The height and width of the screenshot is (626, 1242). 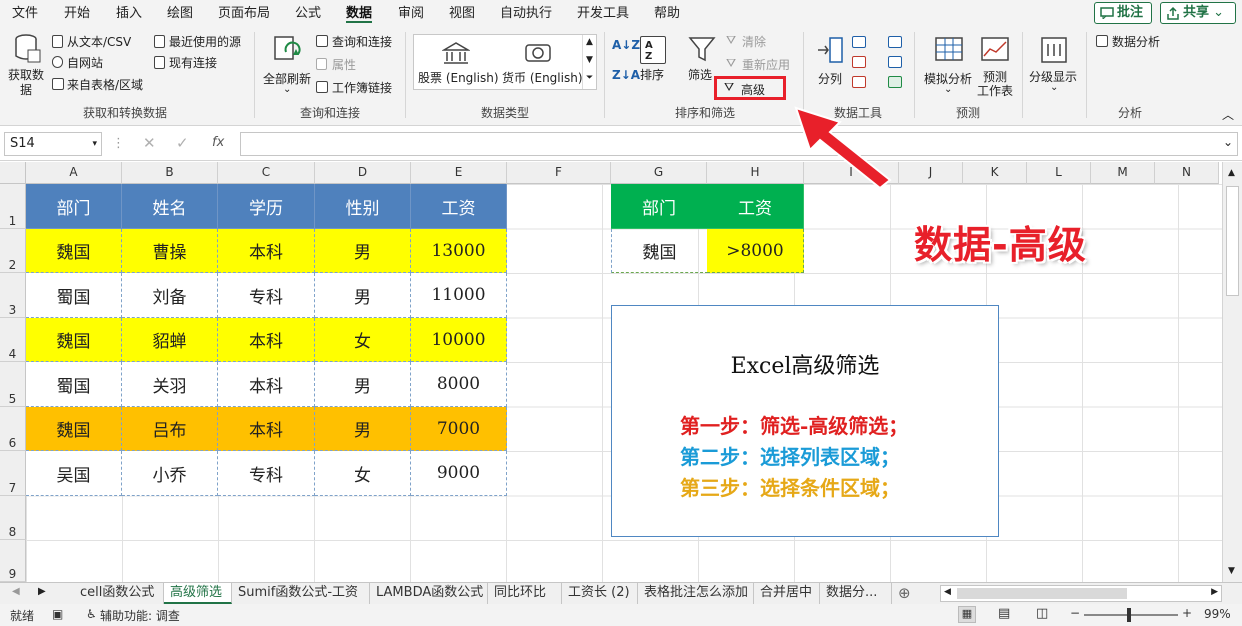 I want to click on row-header: 9, so click(x=13, y=561).